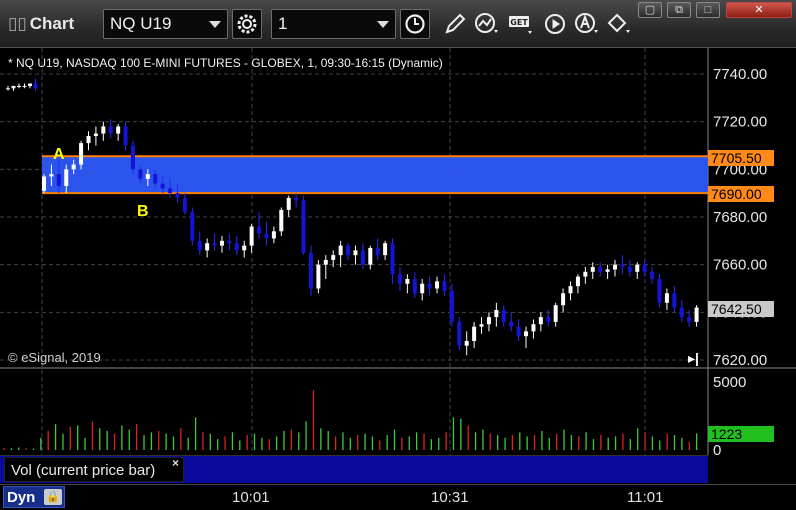 Image resolution: width=796 pixels, height=510 pixels. I want to click on price-tick-label: 7660.00, so click(740, 265).